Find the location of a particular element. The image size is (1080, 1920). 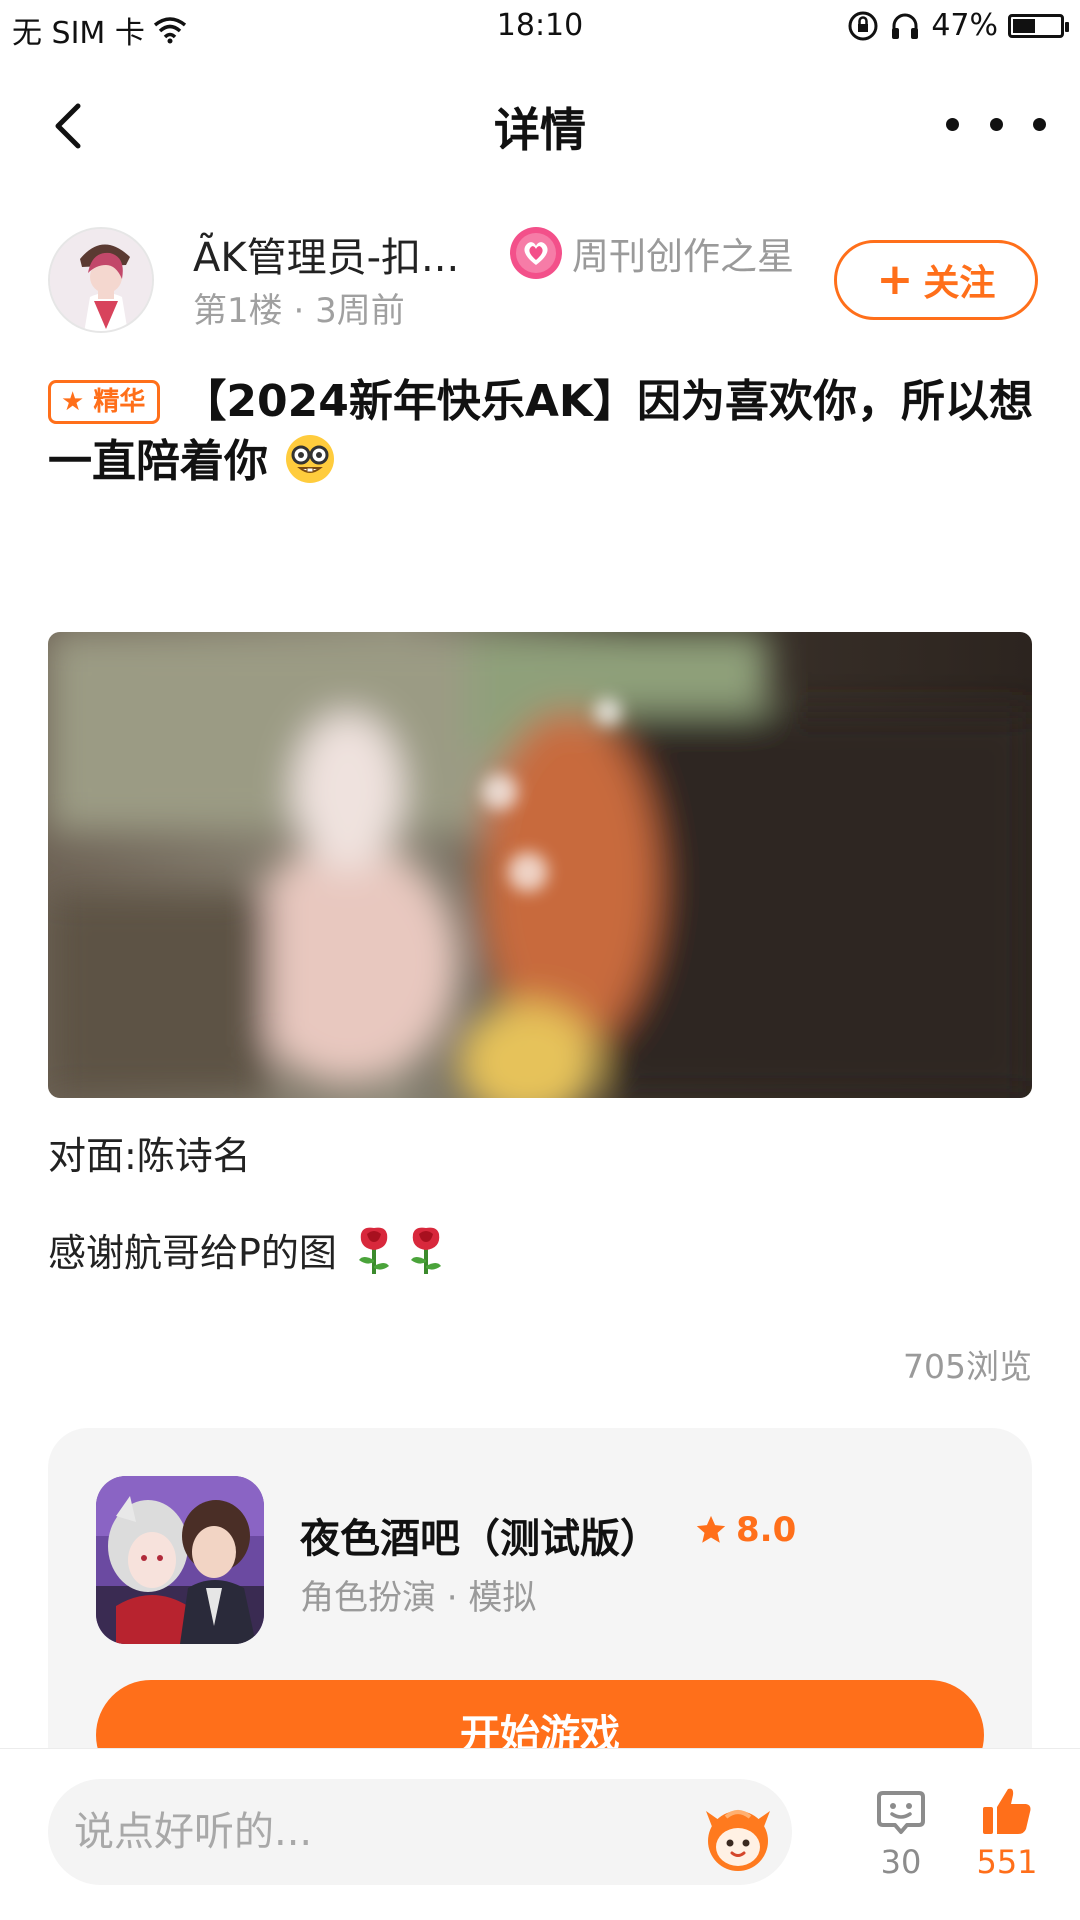

essence-tag: ★ 精华 is located at coordinates (104, 402).